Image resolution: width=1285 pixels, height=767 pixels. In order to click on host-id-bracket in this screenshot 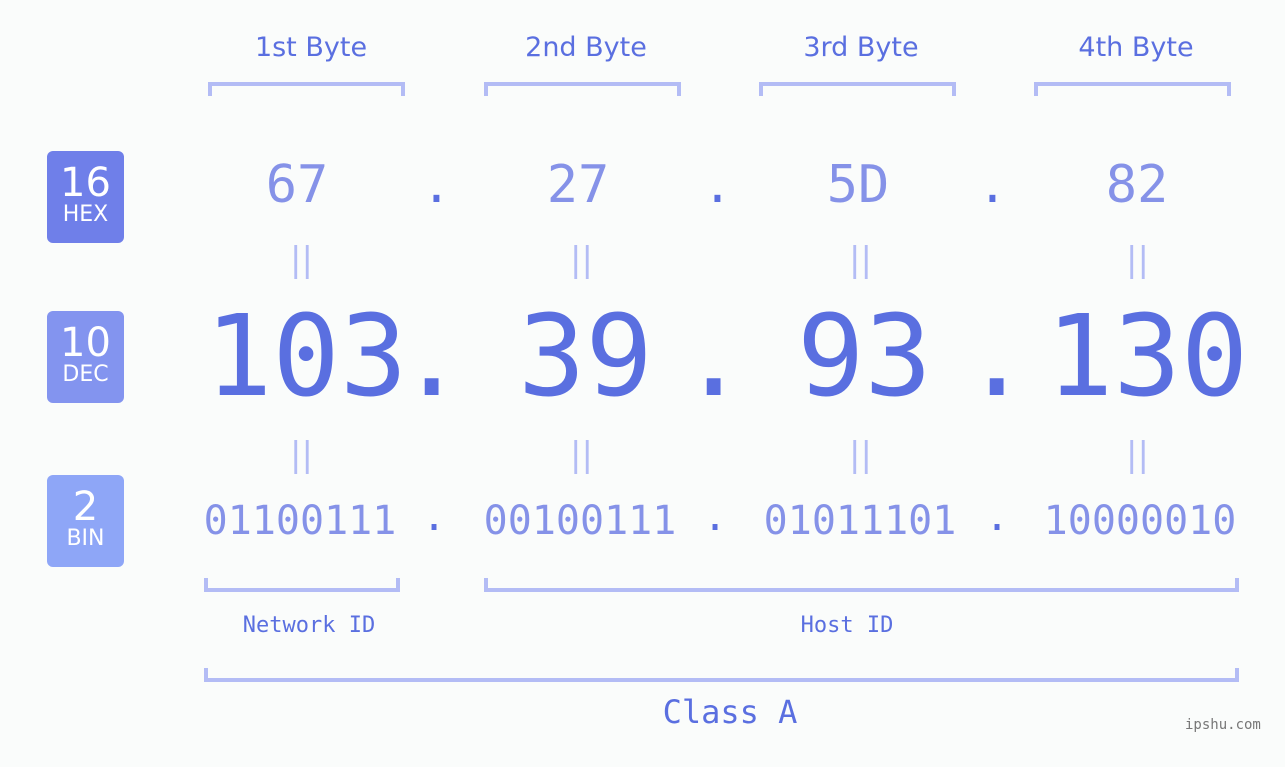, I will do `click(861, 585)`.